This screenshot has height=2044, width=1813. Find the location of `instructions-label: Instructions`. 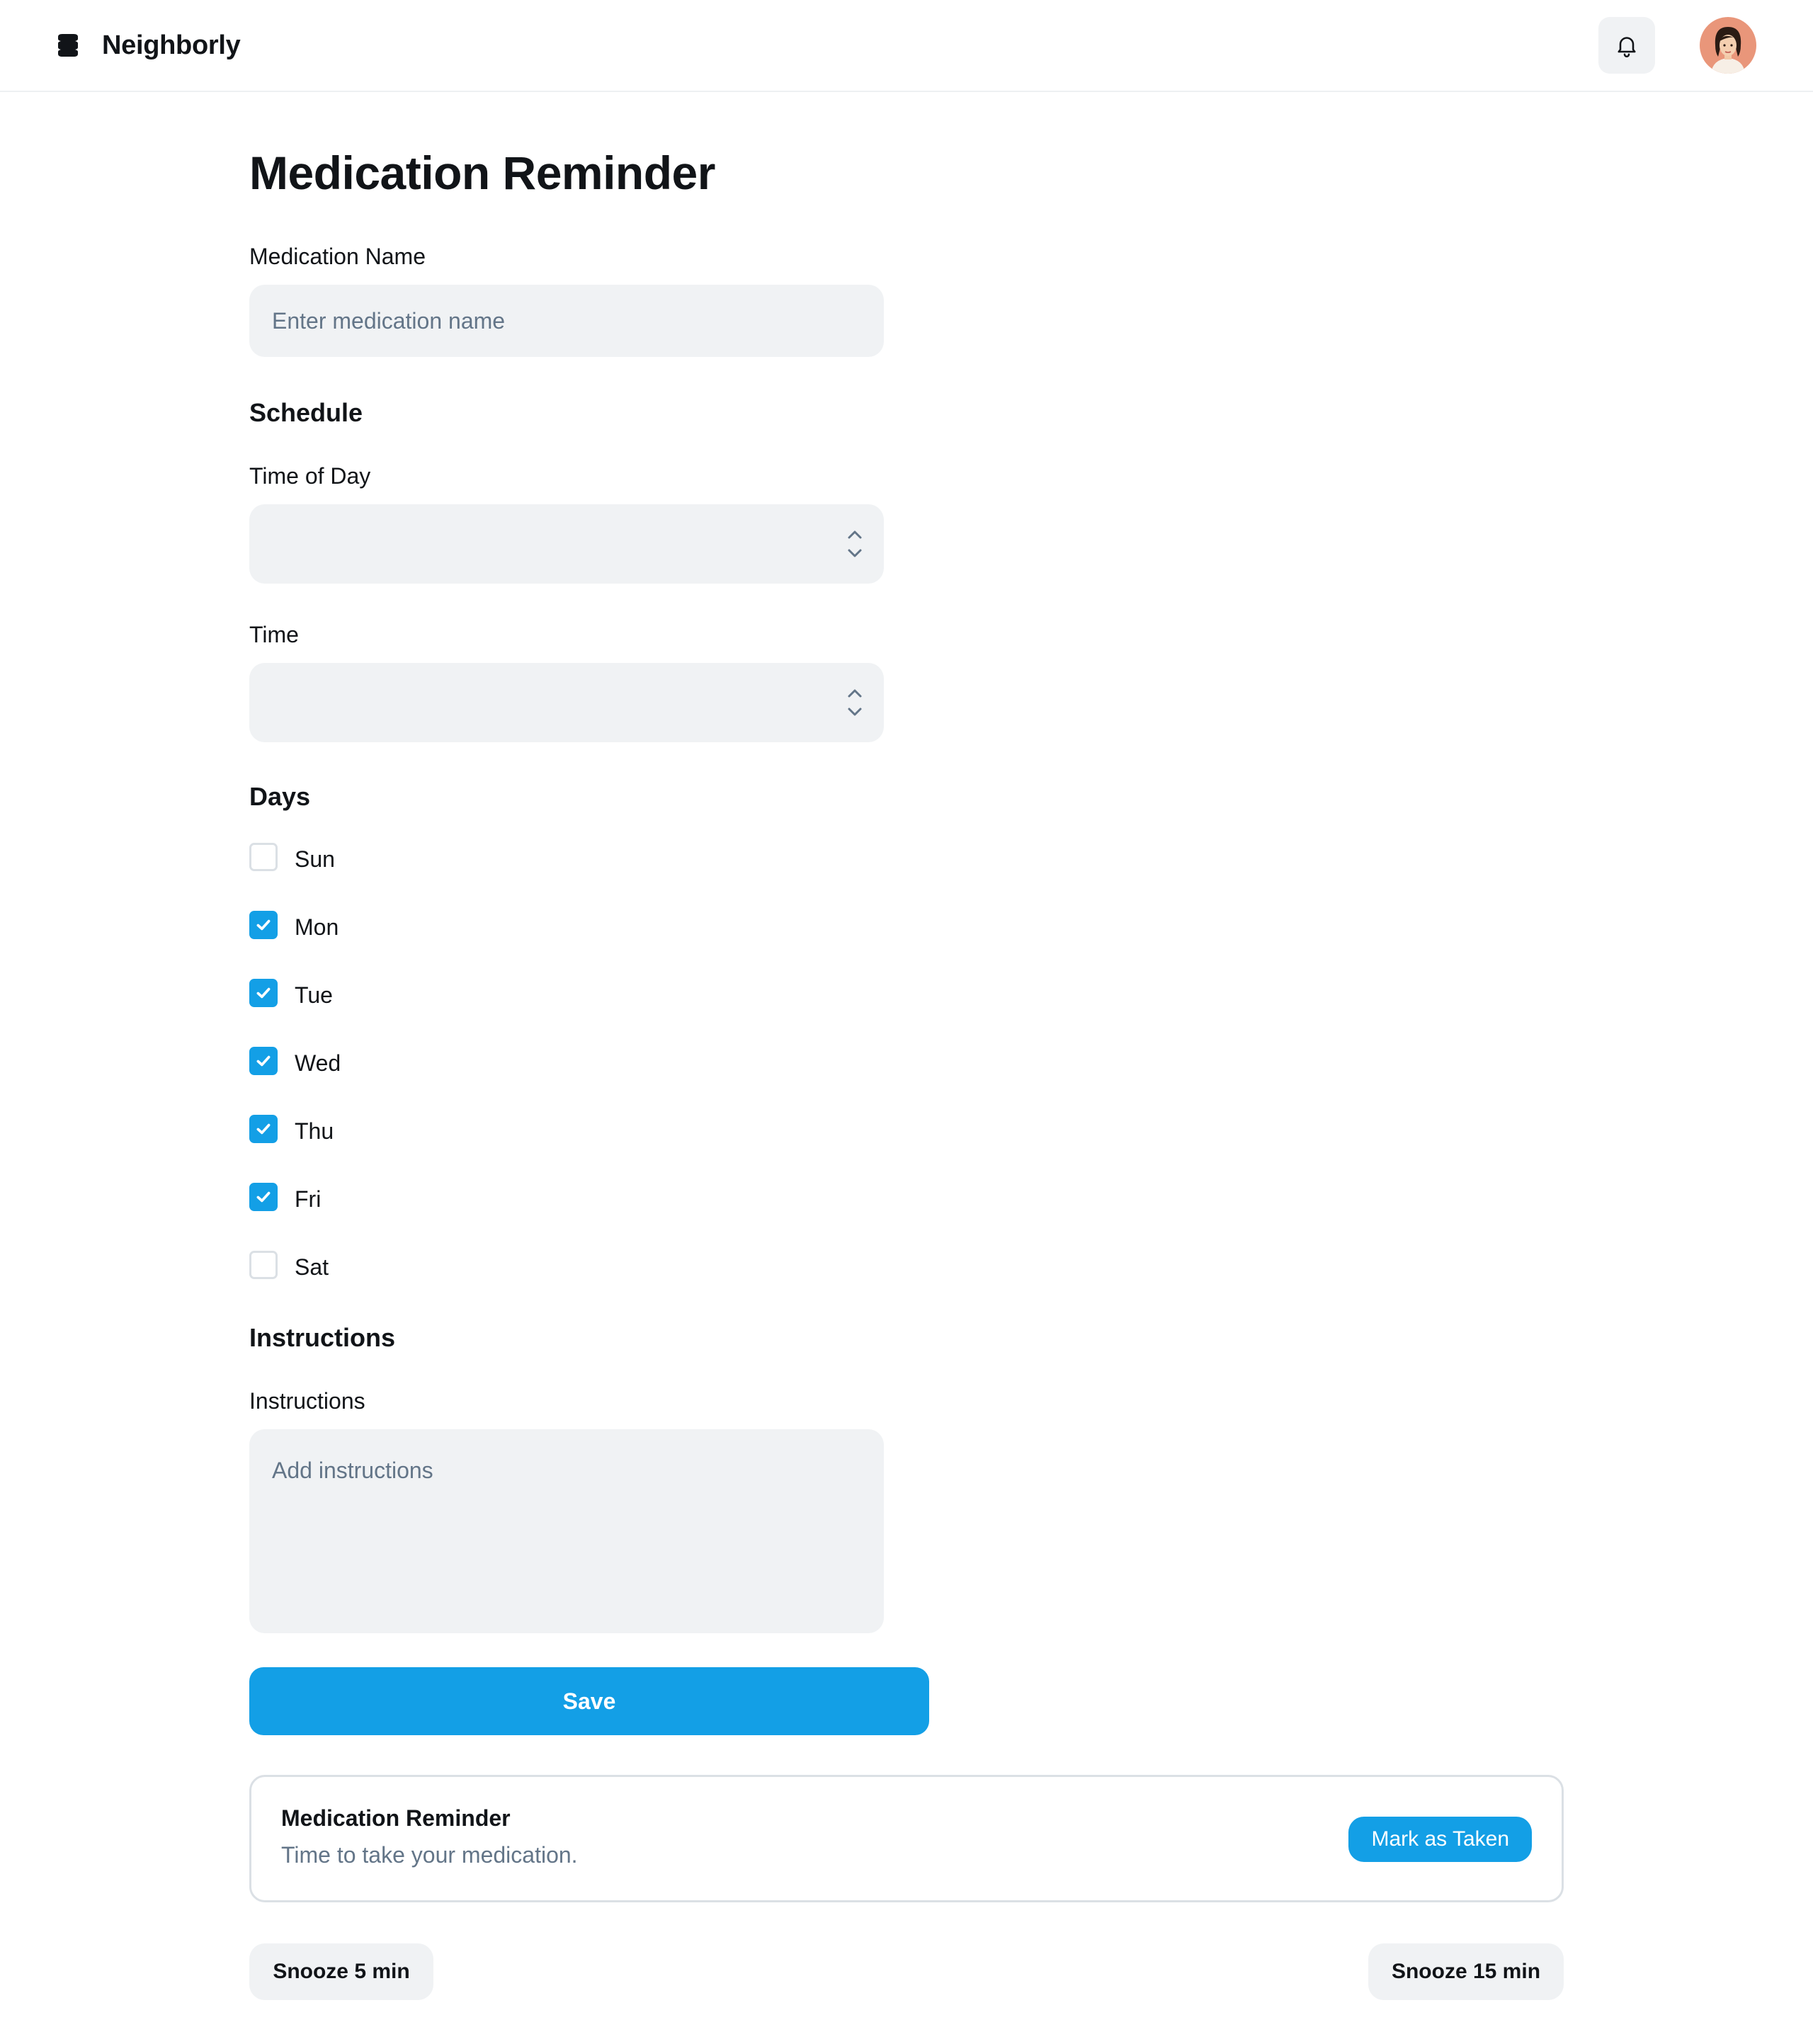

instructions-label: Instructions is located at coordinates (307, 1401).